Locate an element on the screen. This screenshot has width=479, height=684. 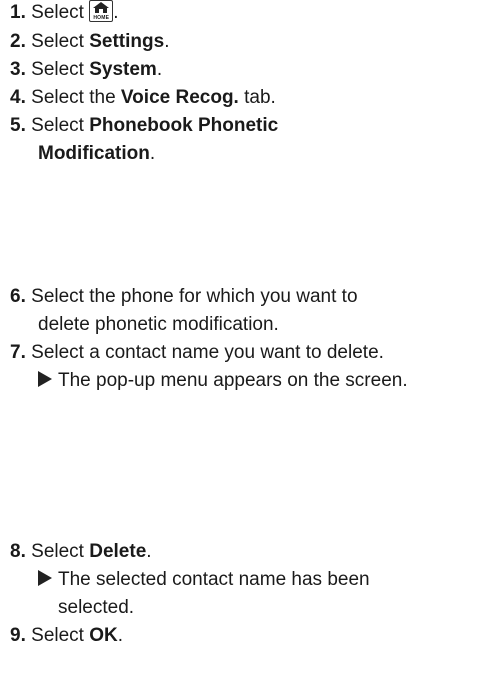
step-8: 8. Select Delete. is located at coordinates (242, 552).